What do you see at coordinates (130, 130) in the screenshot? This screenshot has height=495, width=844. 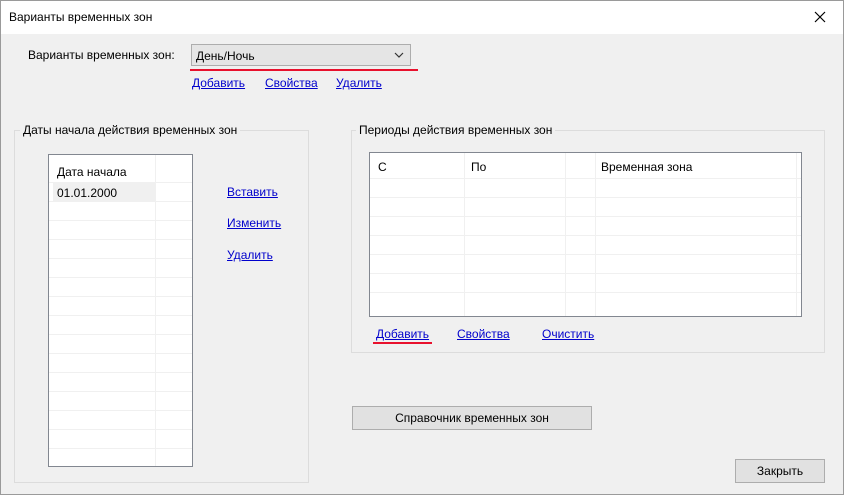 I see `dates-group-title: Даты начала действия временных зон` at bounding box center [130, 130].